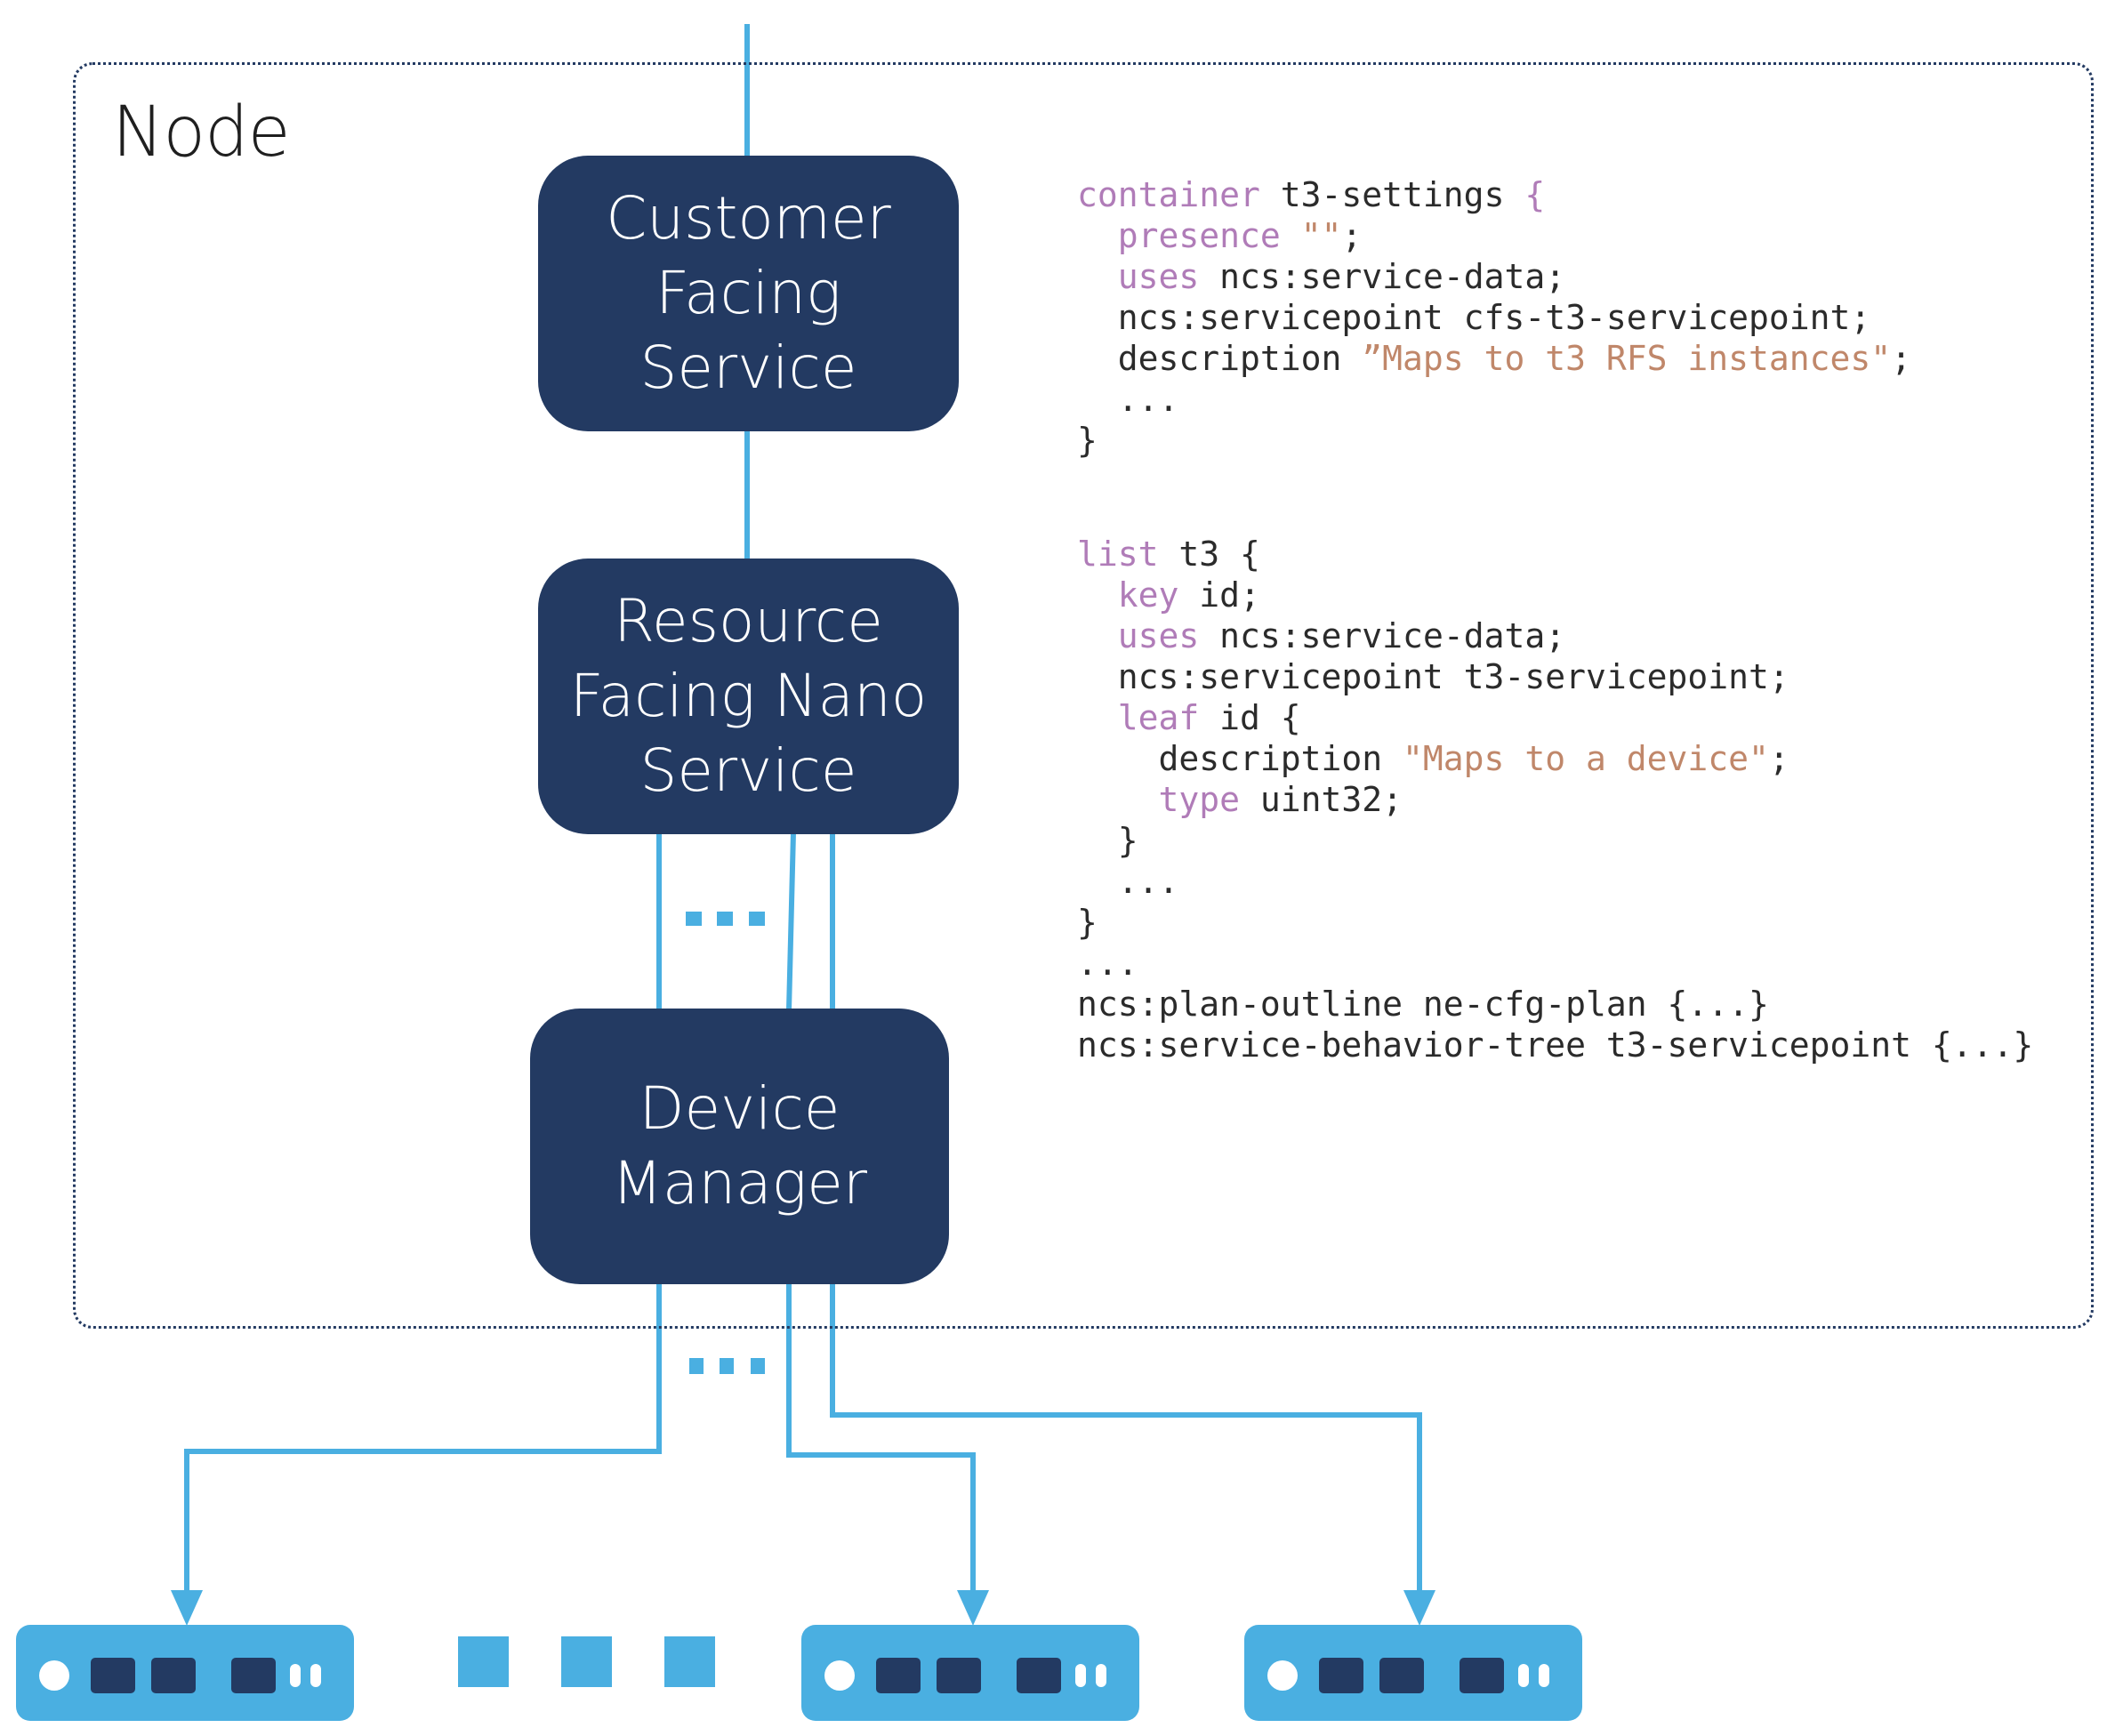 The image size is (2115, 1736). I want to click on code-keyword: container, so click(1169, 195).